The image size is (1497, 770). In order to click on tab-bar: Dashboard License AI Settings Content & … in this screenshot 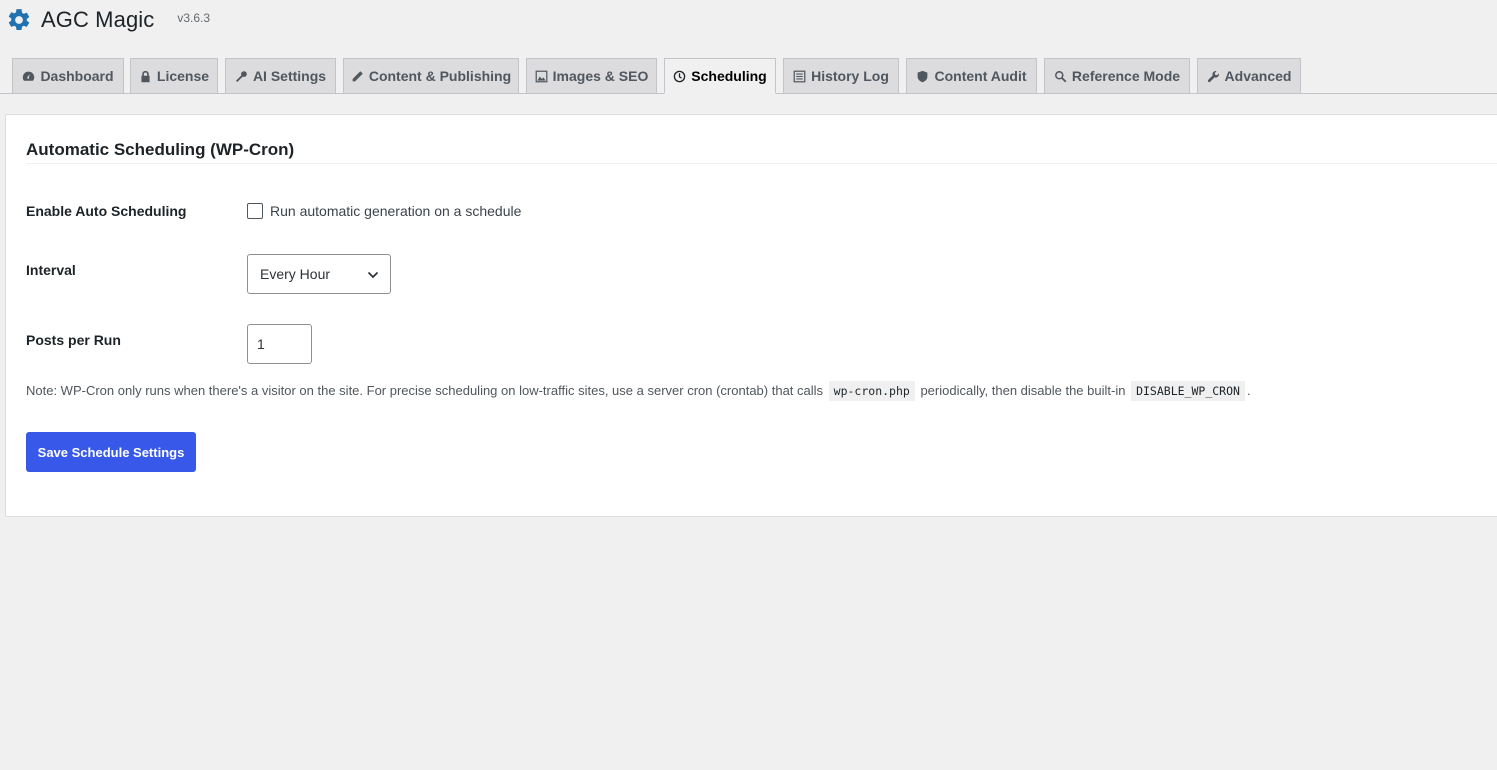, I will do `click(748, 76)`.